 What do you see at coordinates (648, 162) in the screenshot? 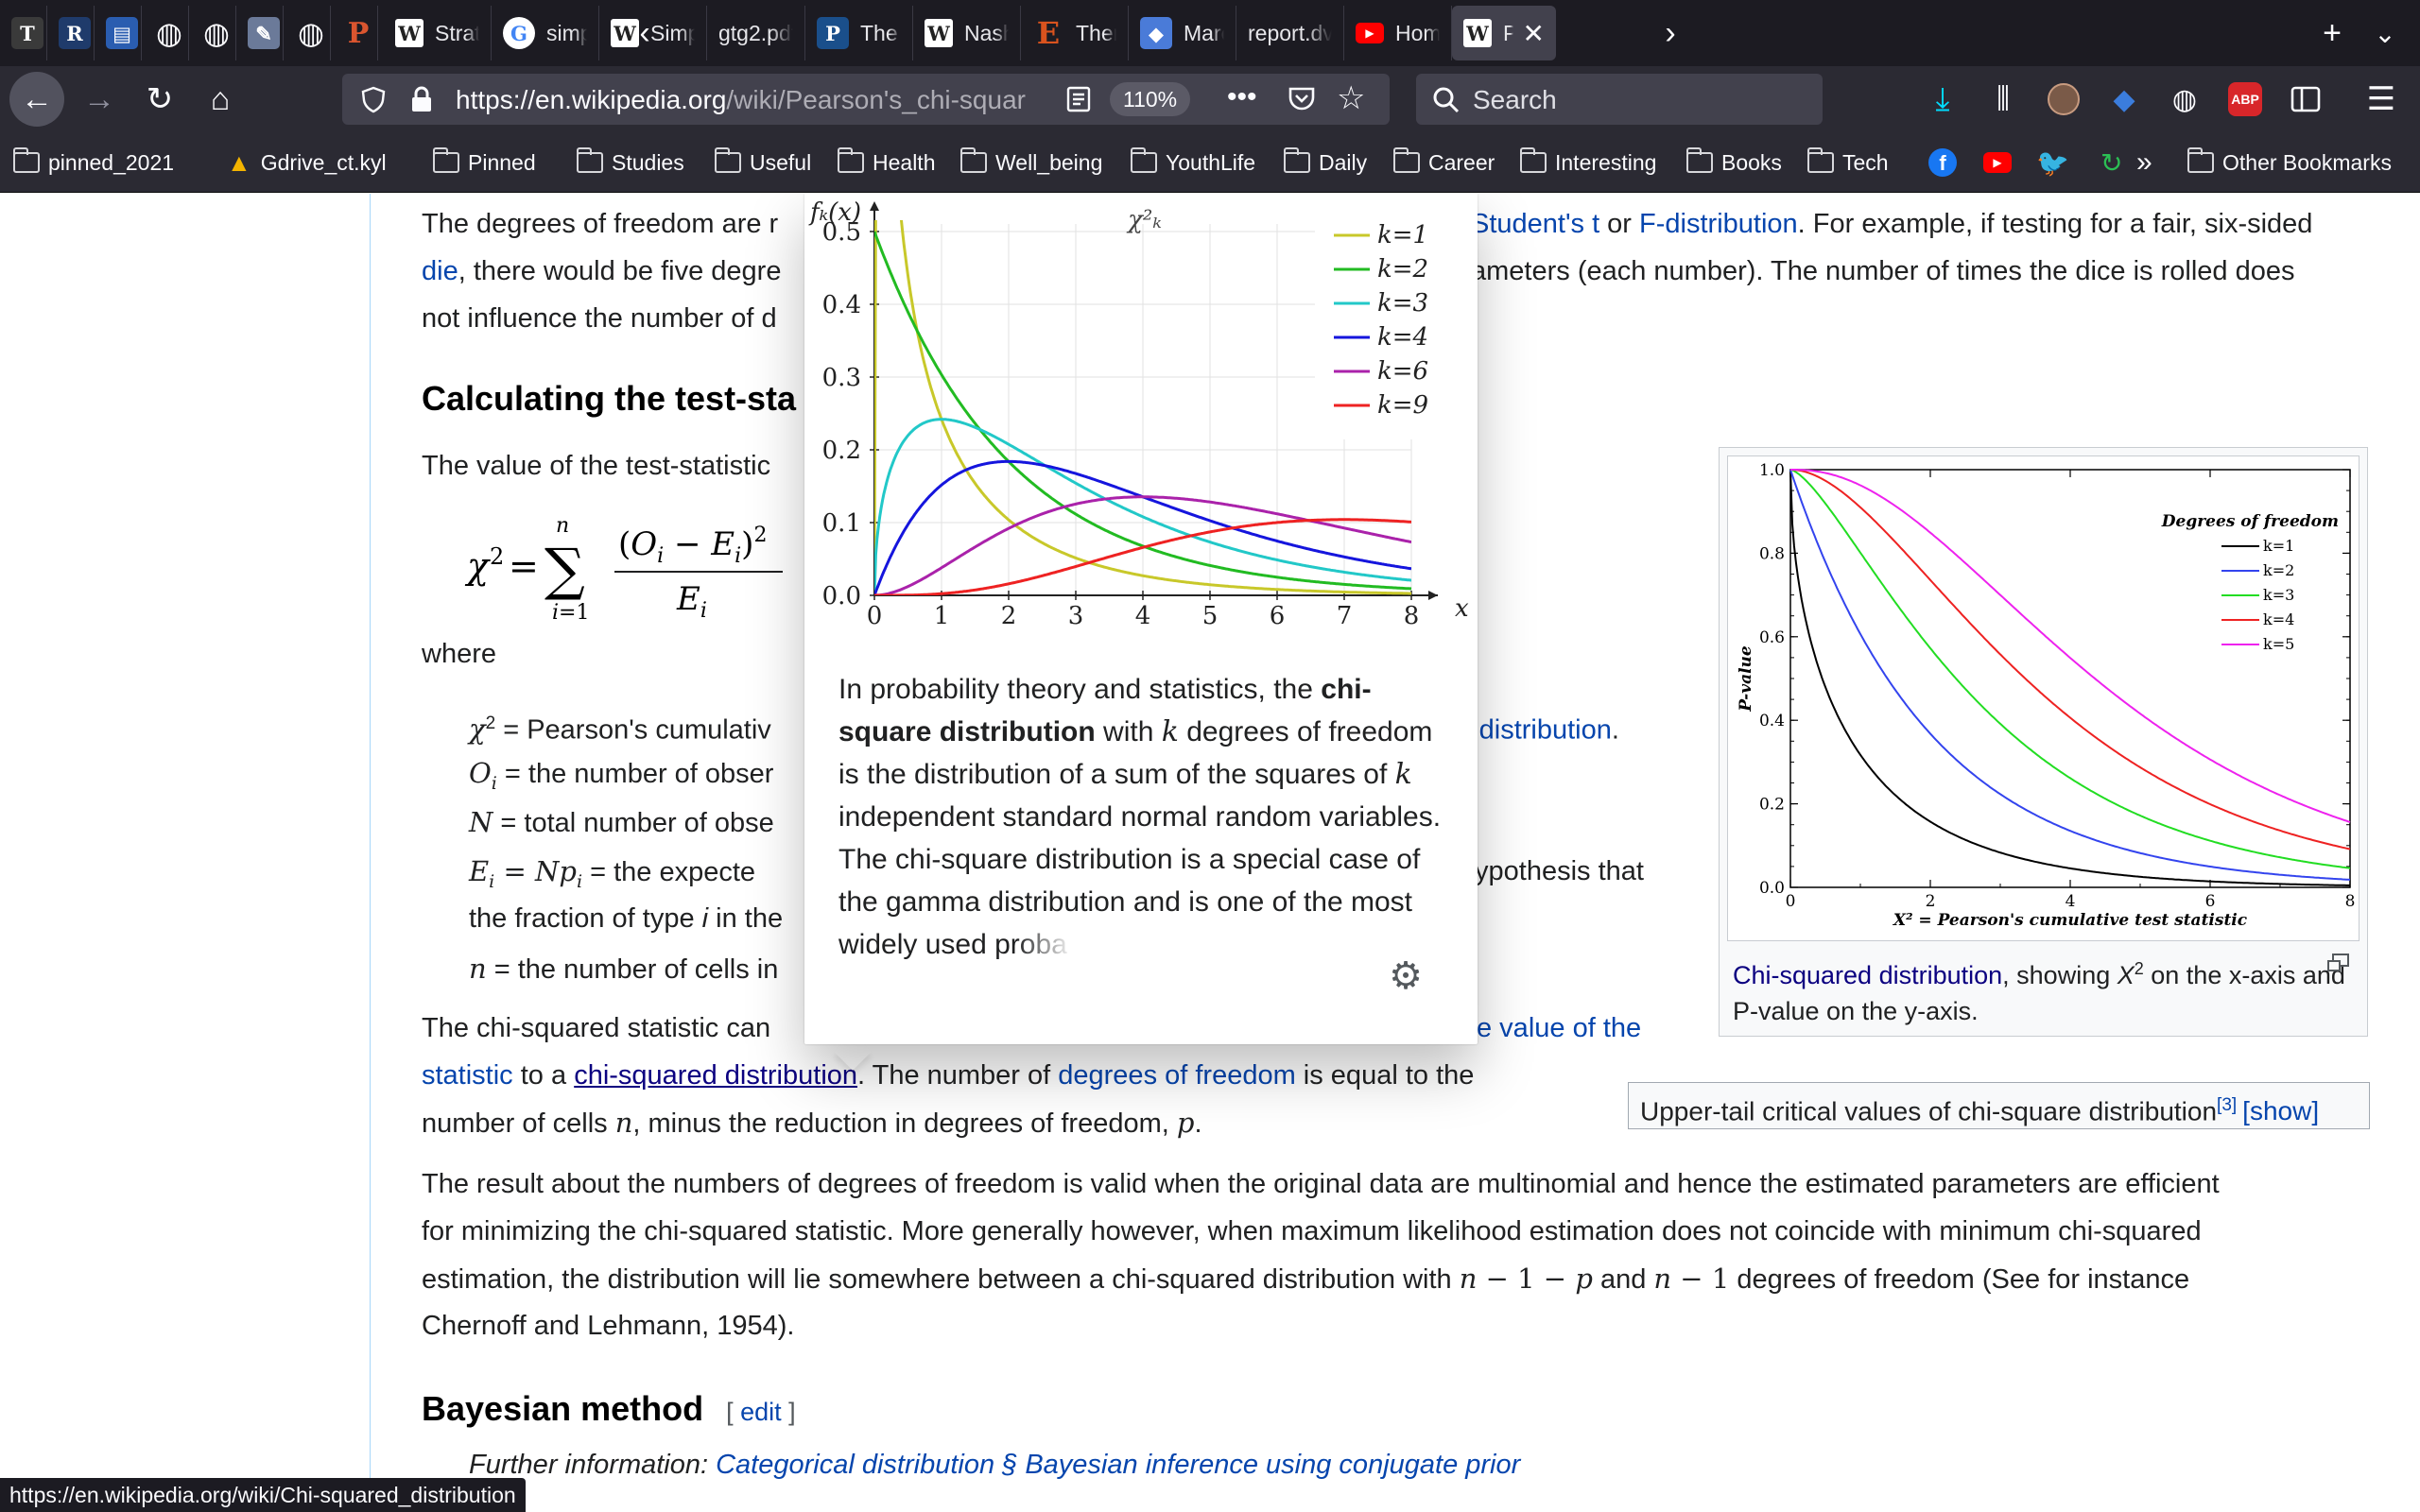
I see `bookmark-label: Studies` at bounding box center [648, 162].